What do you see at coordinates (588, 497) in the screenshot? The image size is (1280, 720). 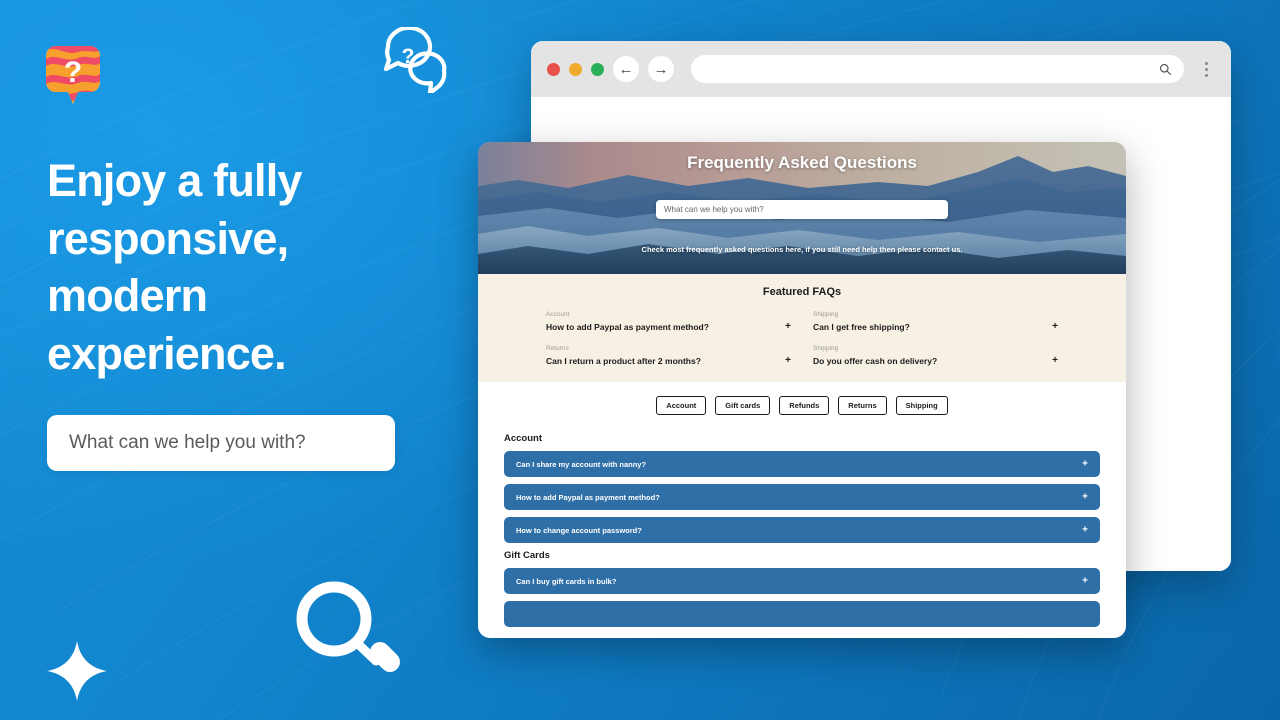 I see `accordion-question: How to add Paypal as payment method?` at bounding box center [588, 497].